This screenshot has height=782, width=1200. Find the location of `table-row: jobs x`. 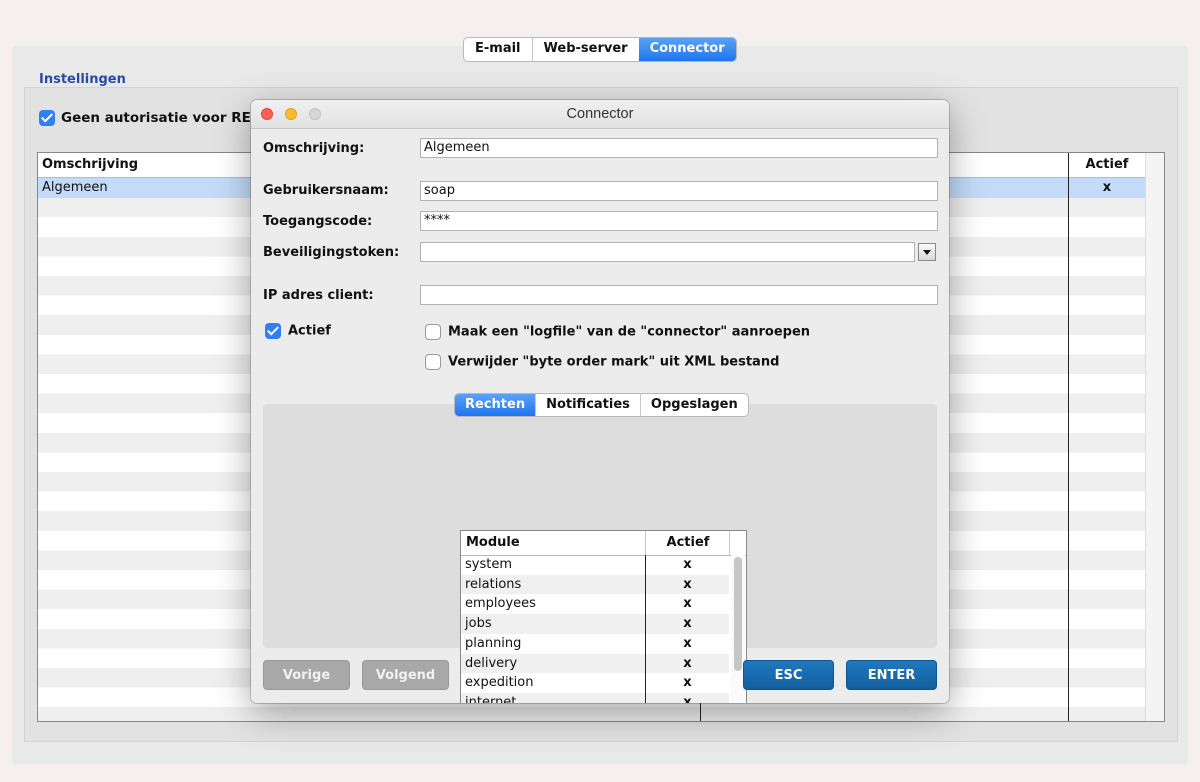

table-row: jobs x is located at coordinates (595, 624).